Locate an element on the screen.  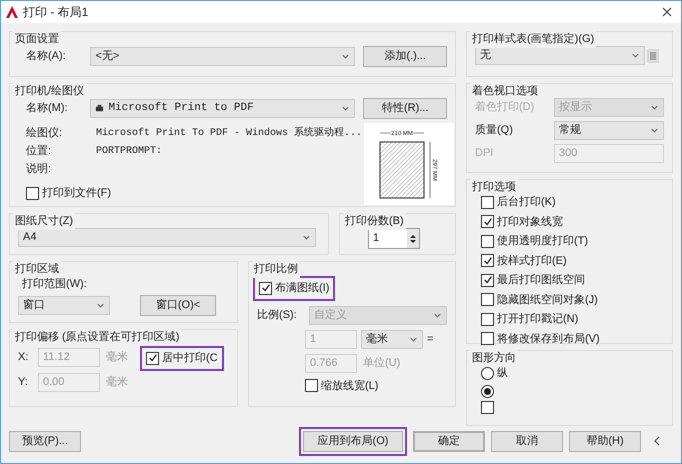
checkbox-label: 布满图纸(I) is located at coordinates (302, 288).